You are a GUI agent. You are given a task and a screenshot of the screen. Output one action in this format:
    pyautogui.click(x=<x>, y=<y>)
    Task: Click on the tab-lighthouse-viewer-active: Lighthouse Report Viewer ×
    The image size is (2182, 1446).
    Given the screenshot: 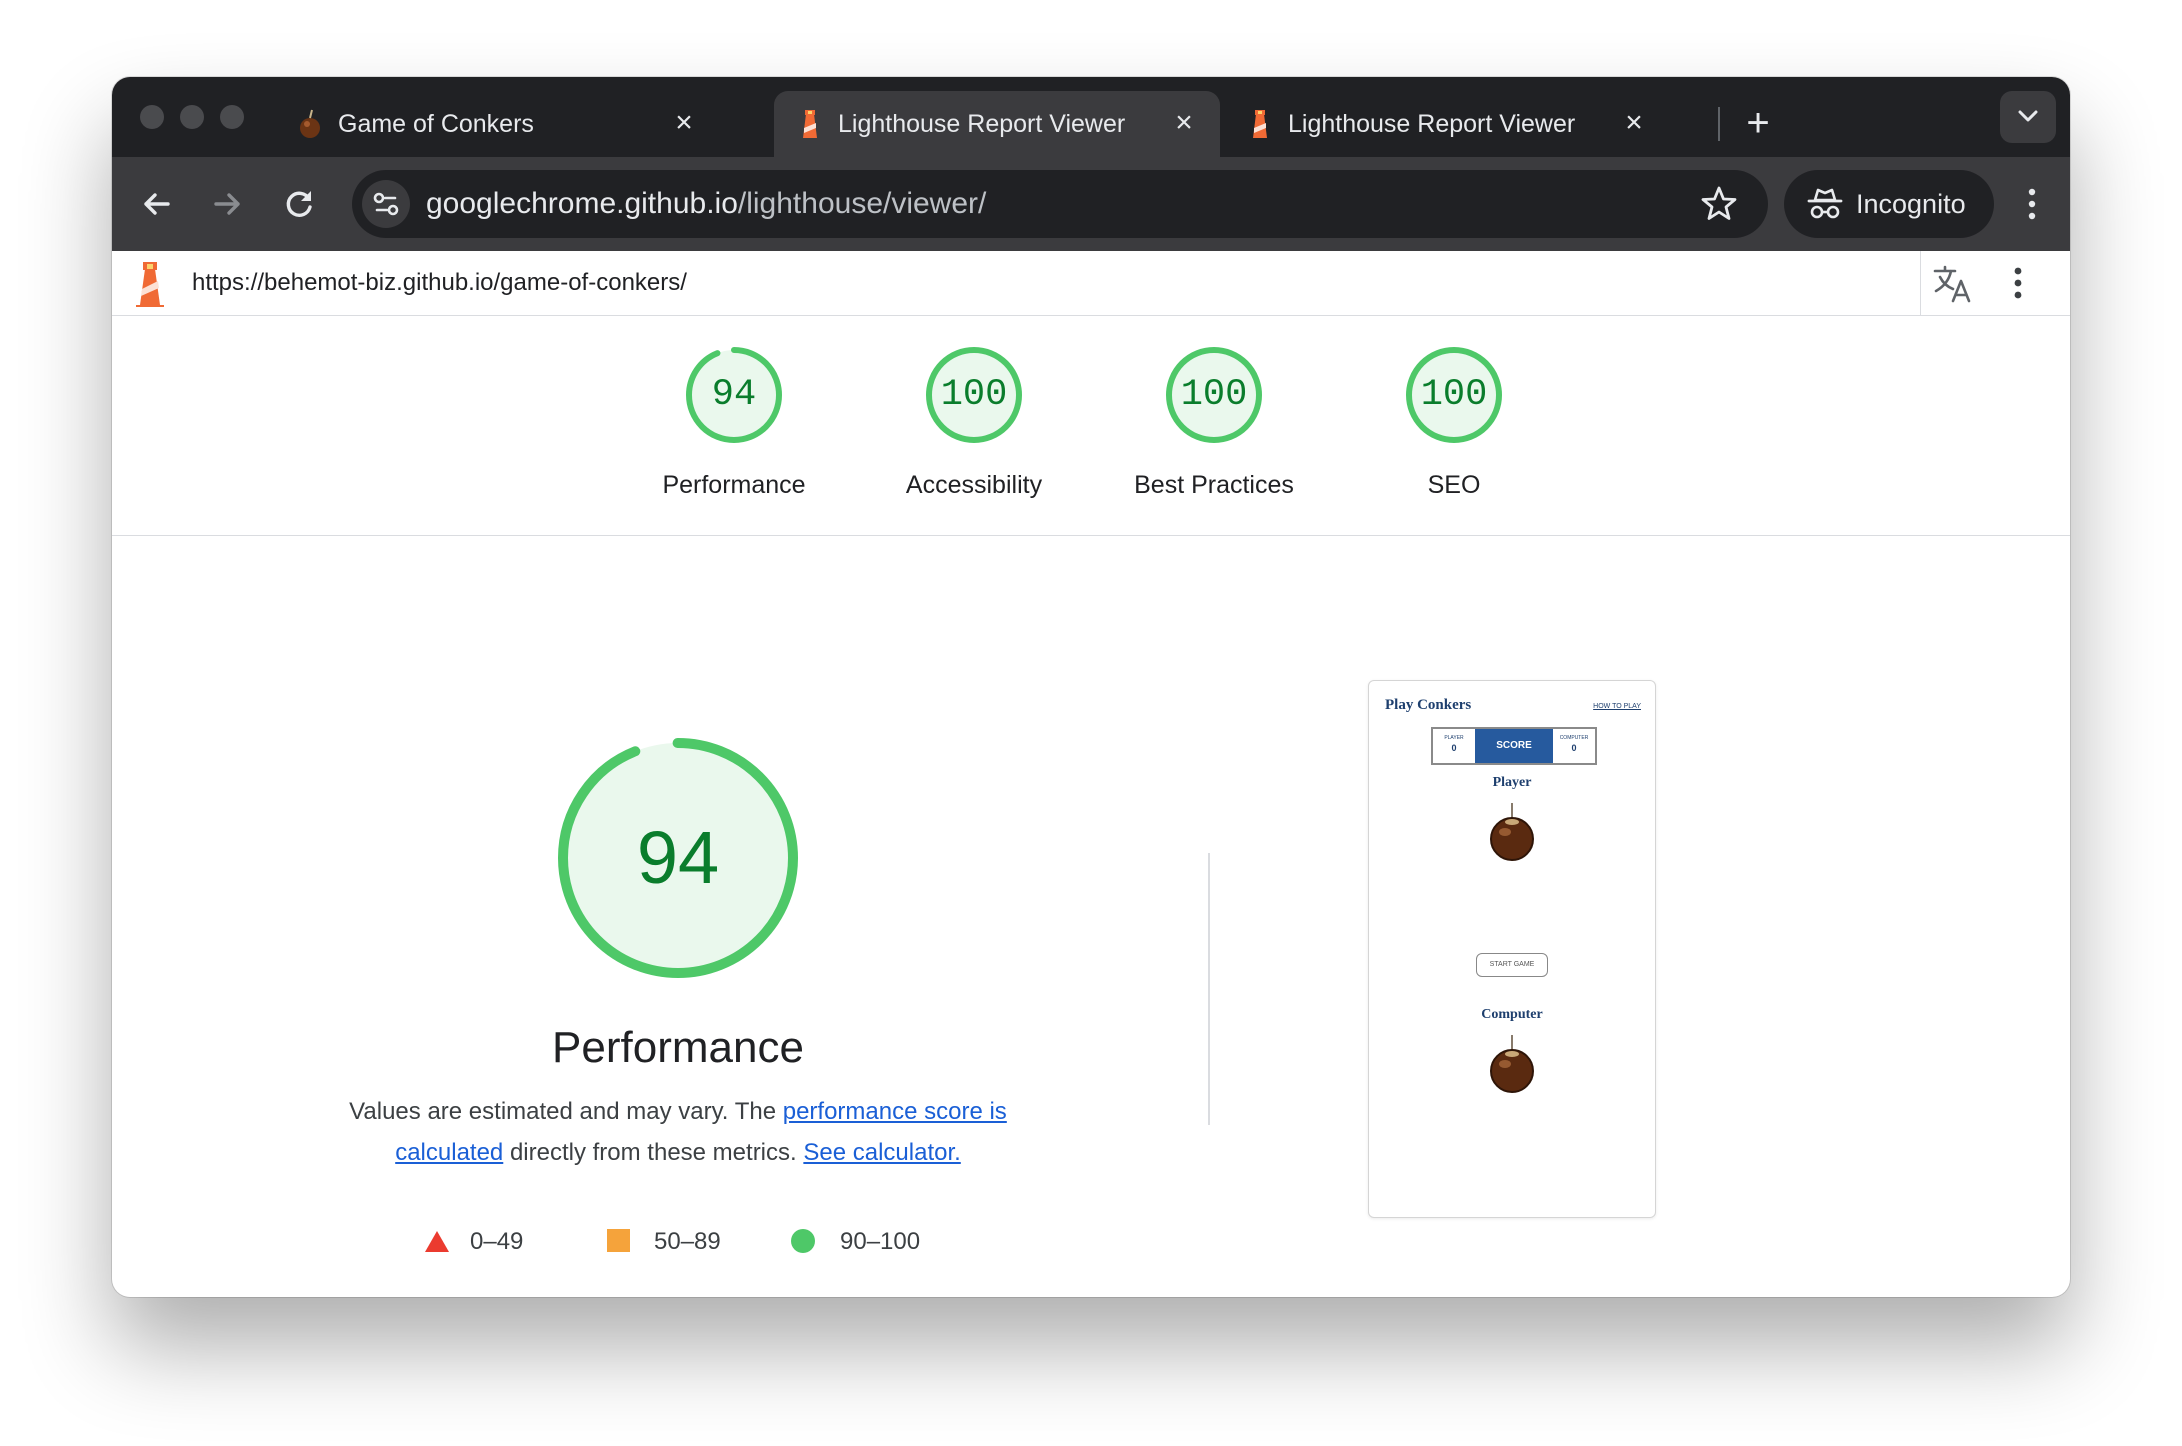 What is the action you would take?
    pyautogui.click(x=997, y=124)
    